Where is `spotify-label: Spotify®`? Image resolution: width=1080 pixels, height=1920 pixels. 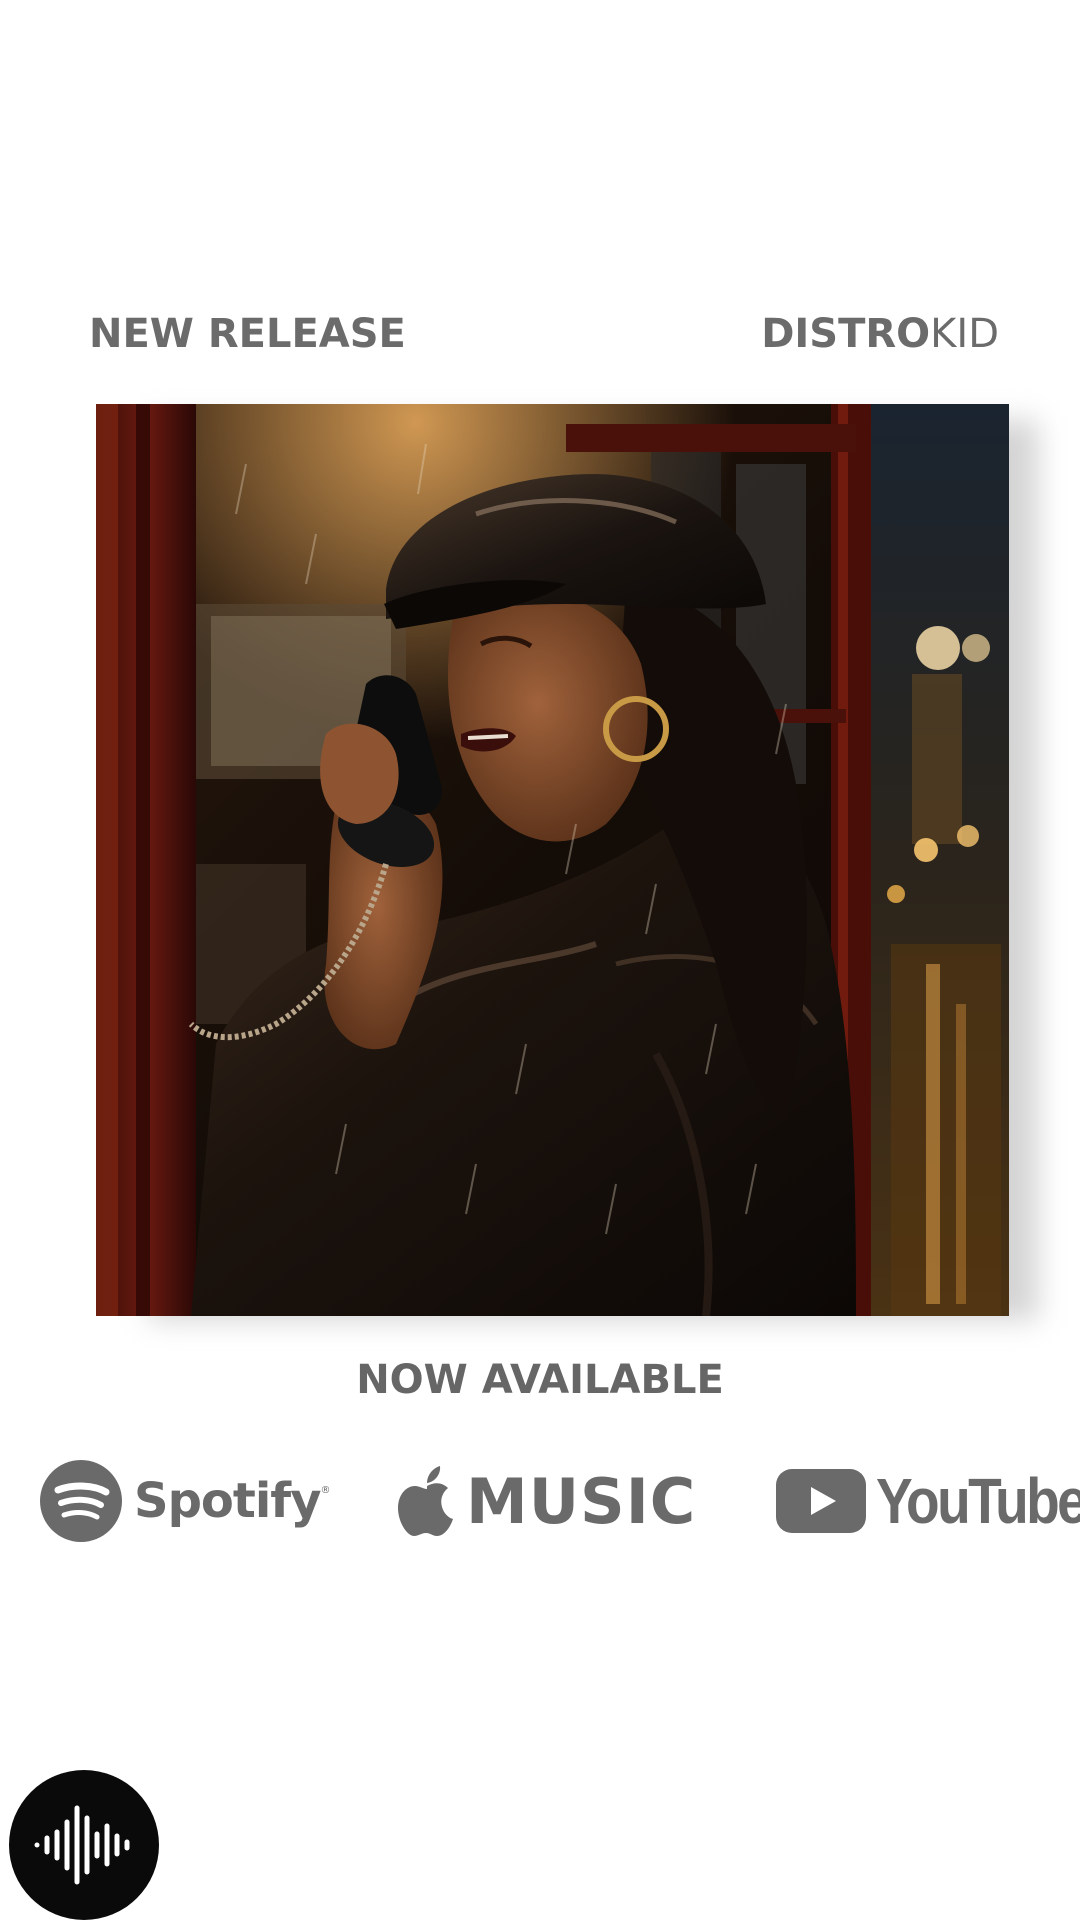 spotify-label: Spotify® is located at coordinates (232, 1501).